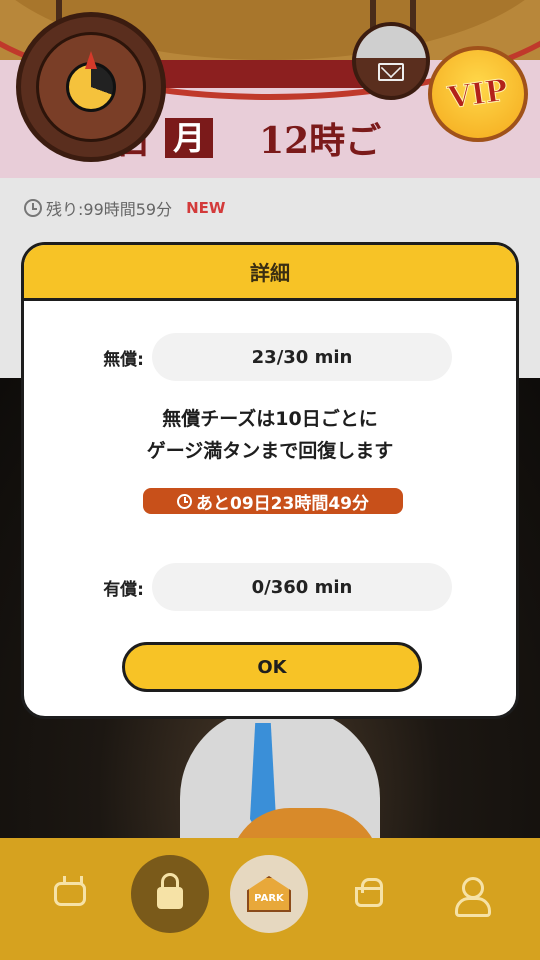 This screenshot has width=540, height=960. What do you see at coordinates (184, 501) in the screenshot?
I see `clock-icon` at bounding box center [184, 501].